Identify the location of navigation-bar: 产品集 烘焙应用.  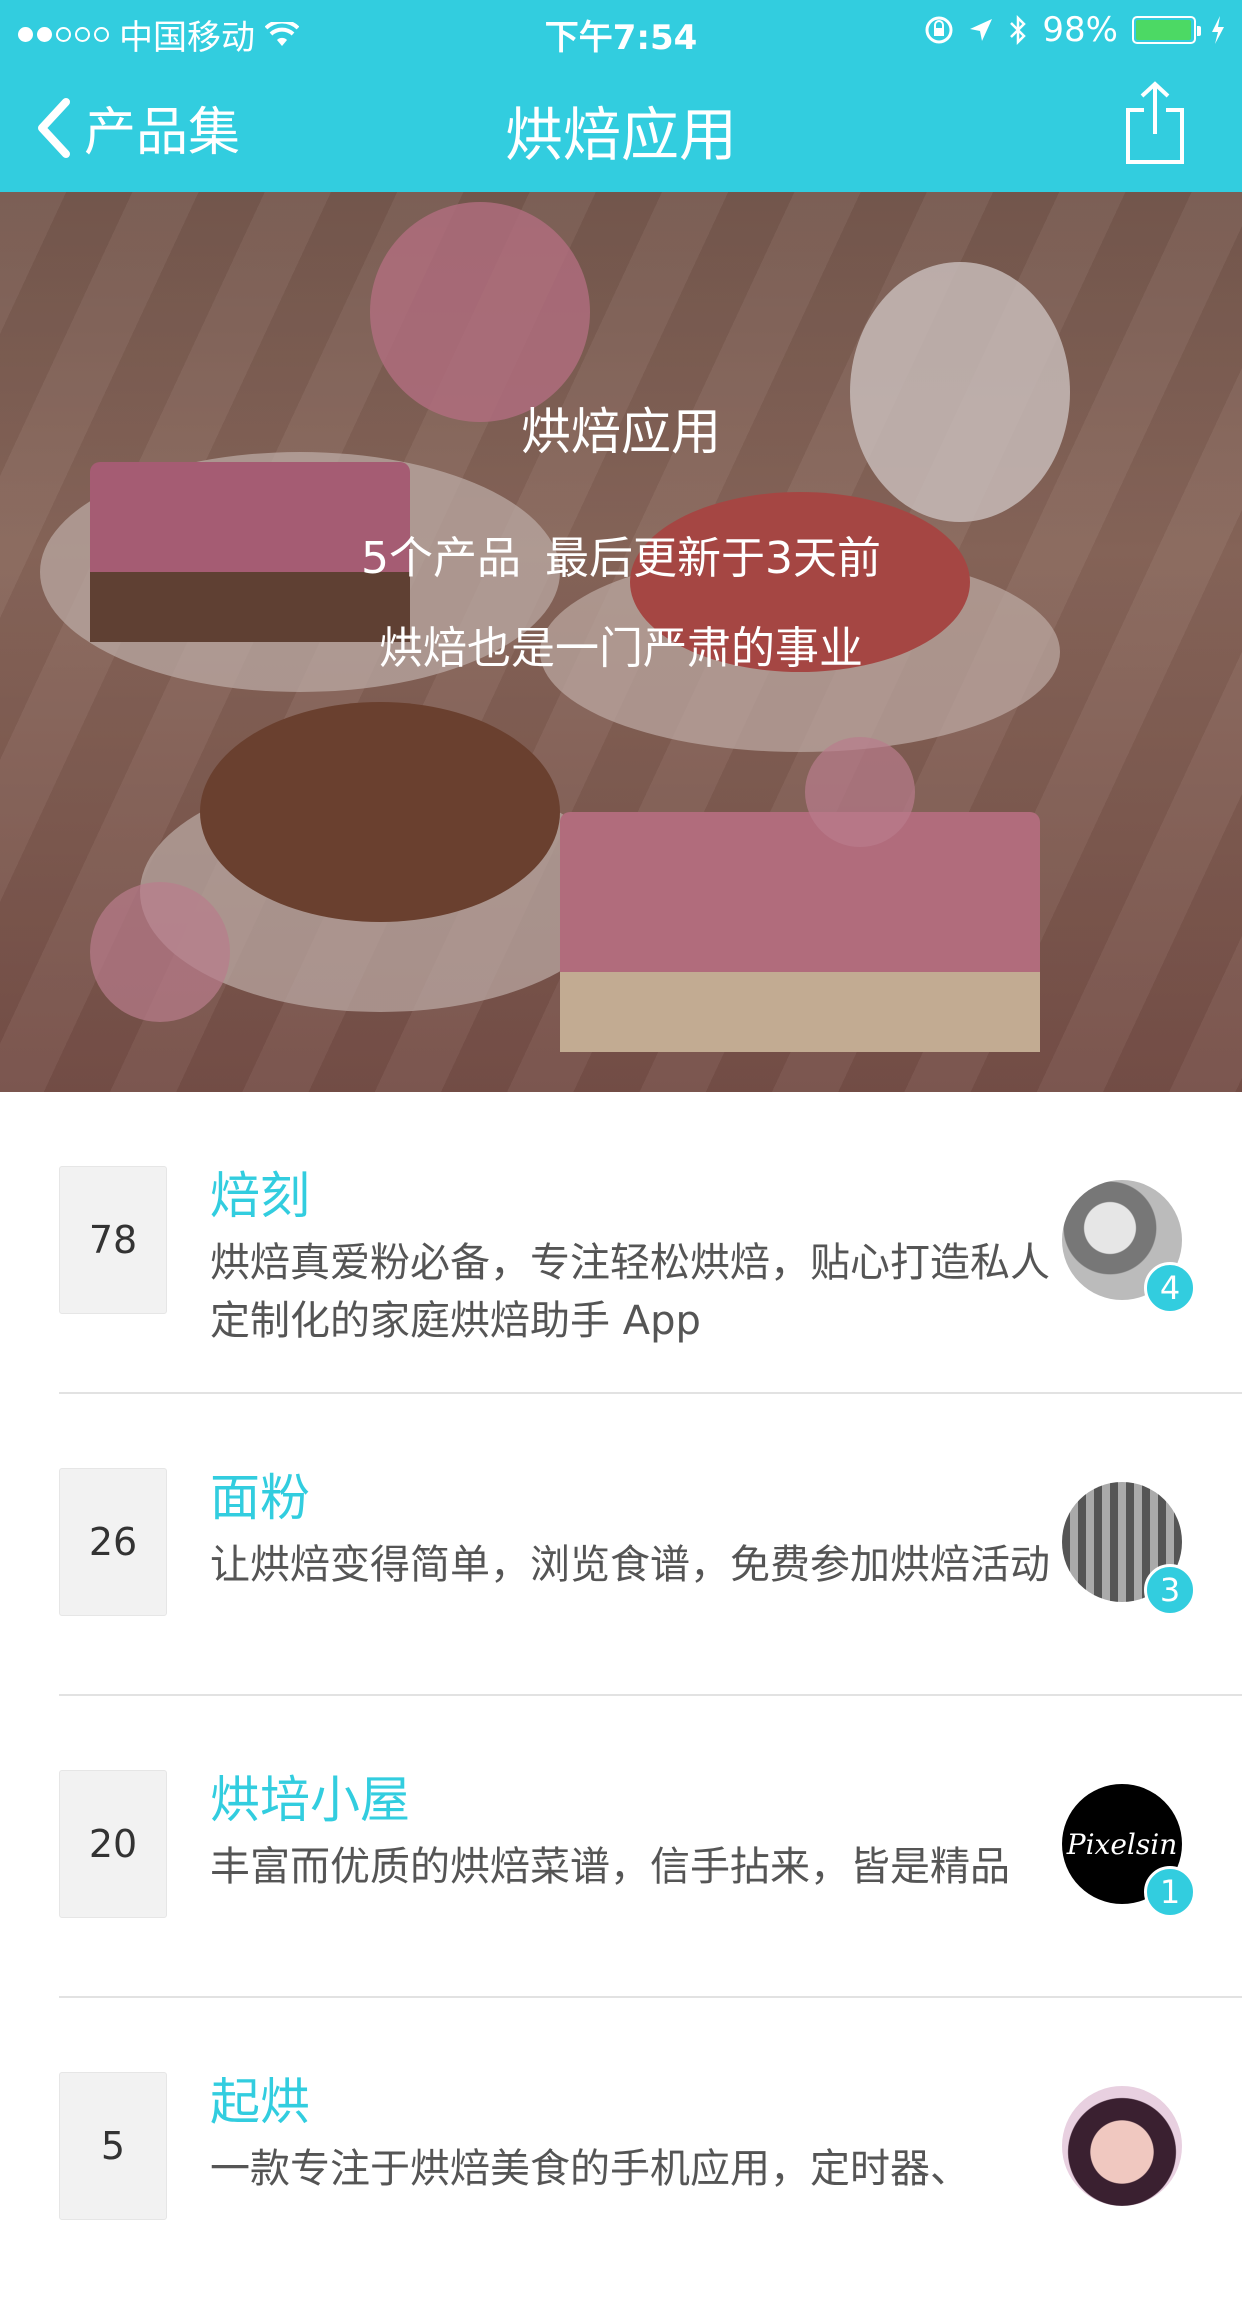
(621, 127).